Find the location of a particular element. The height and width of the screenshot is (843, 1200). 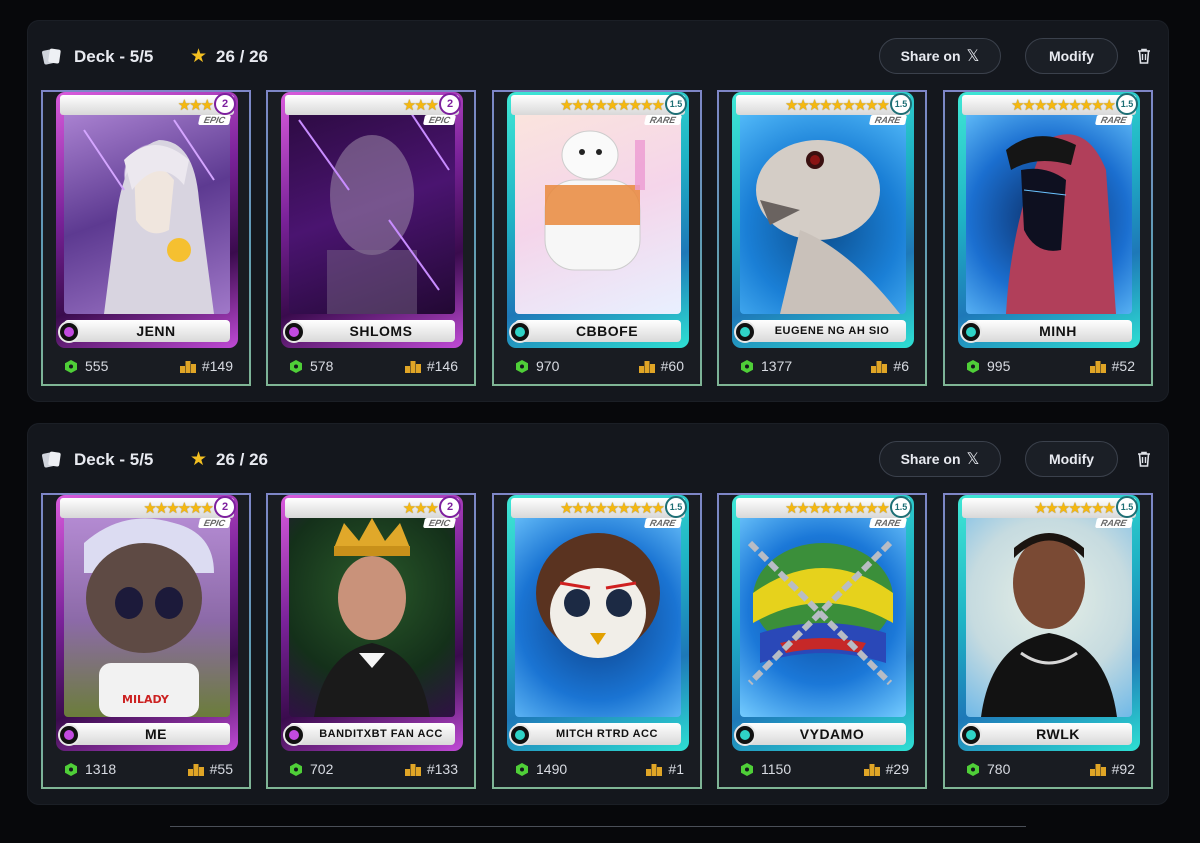

rank-value: #149 is located at coordinates (217, 366).